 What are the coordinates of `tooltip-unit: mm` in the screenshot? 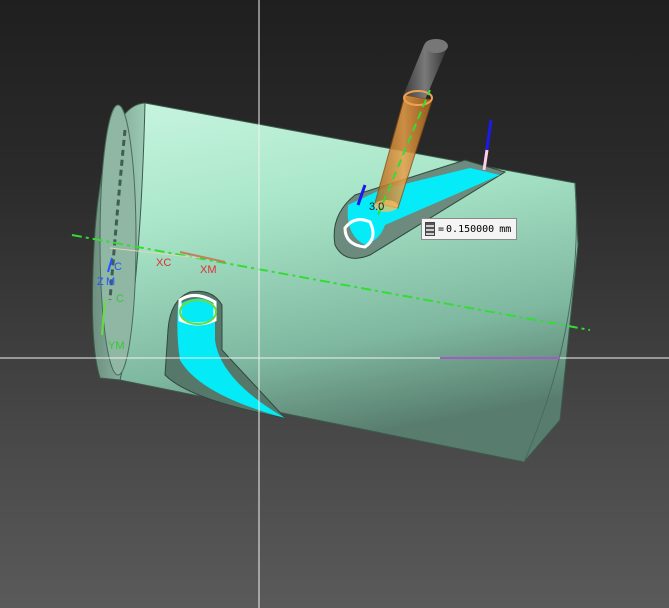 It's located at (505, 229).